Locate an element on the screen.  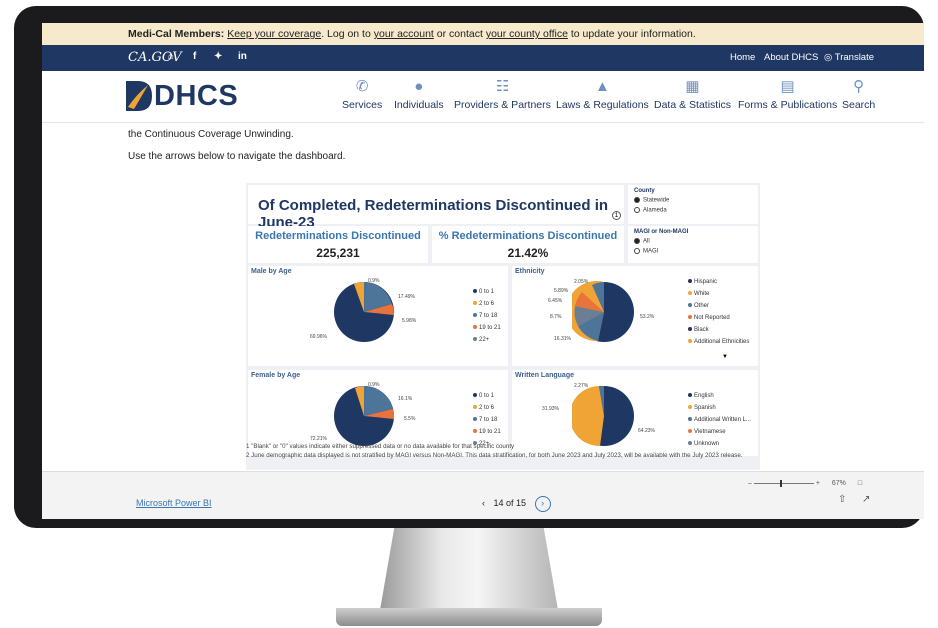
option-label: Alameda is located at coordinates (655, 210).